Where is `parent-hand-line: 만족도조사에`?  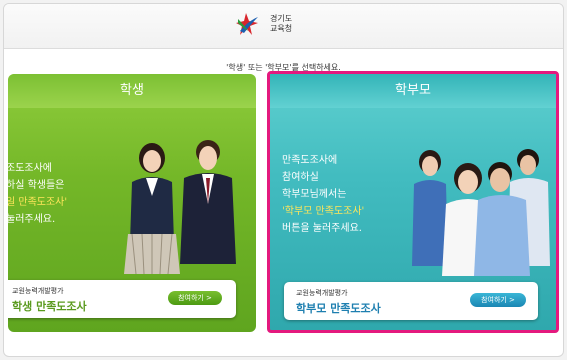 parent-hand-line: 만족도조사에 is located at coordinates (310, 160).